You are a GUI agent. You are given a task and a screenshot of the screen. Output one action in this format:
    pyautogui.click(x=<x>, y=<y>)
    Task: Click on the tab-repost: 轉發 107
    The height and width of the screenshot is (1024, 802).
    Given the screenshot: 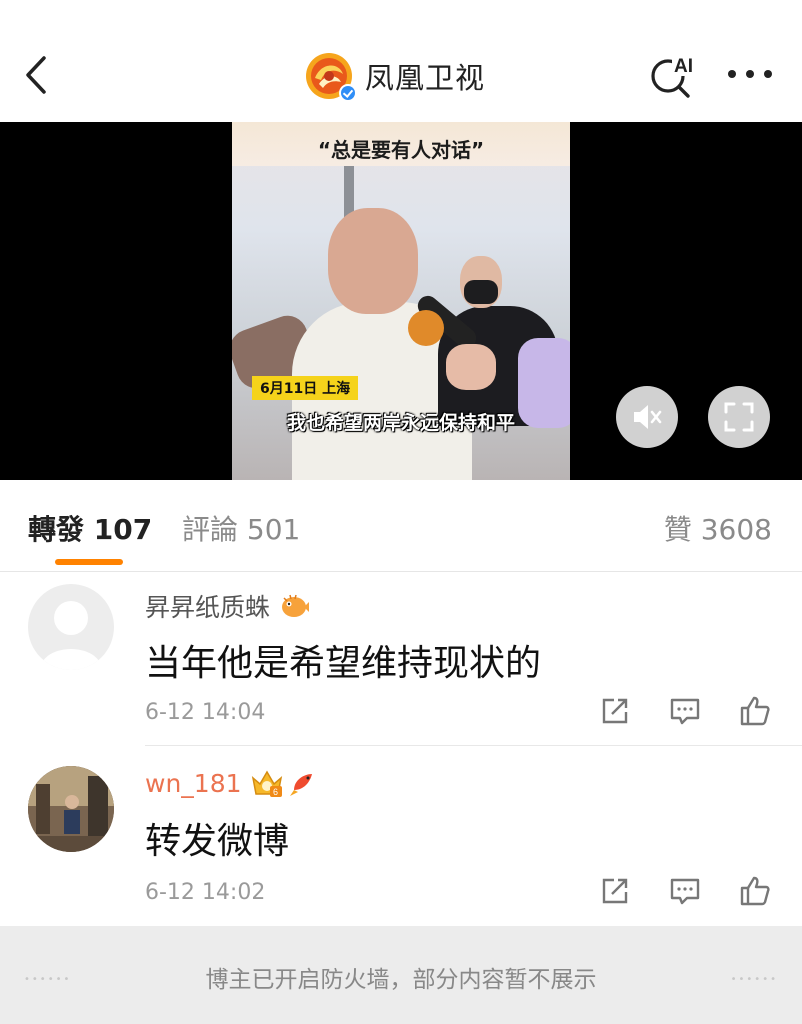 What is the action you would take?
    pyautogui.click(x=90, y=528)
    